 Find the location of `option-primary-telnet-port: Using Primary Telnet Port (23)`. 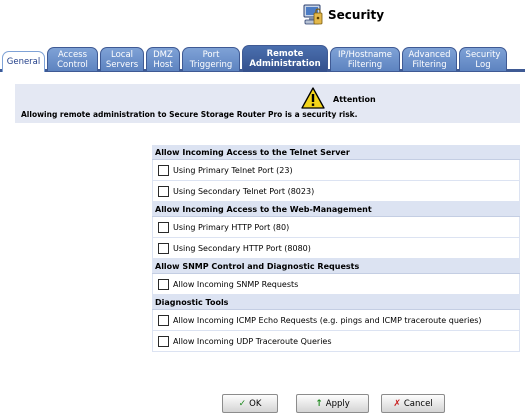

option-primary-telnet-port: Using Primary Telnet Port (23) is located at coordinates (336, 170).